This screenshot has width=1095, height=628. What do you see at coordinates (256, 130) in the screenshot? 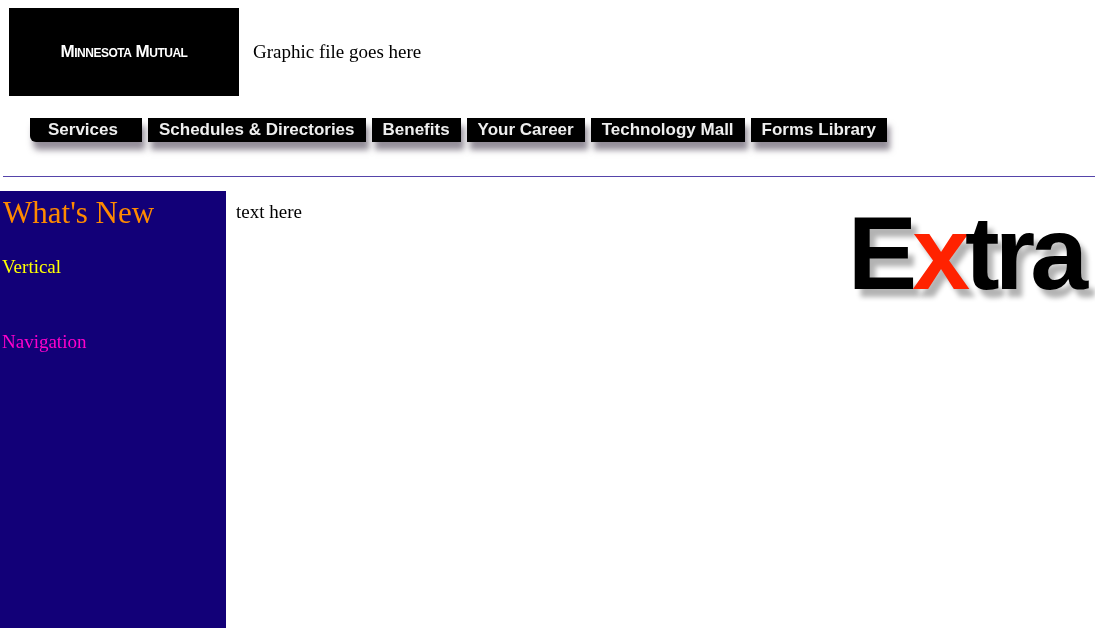
I see `nav-tab: Schedules & Directories` at bounding box center [256, 130].